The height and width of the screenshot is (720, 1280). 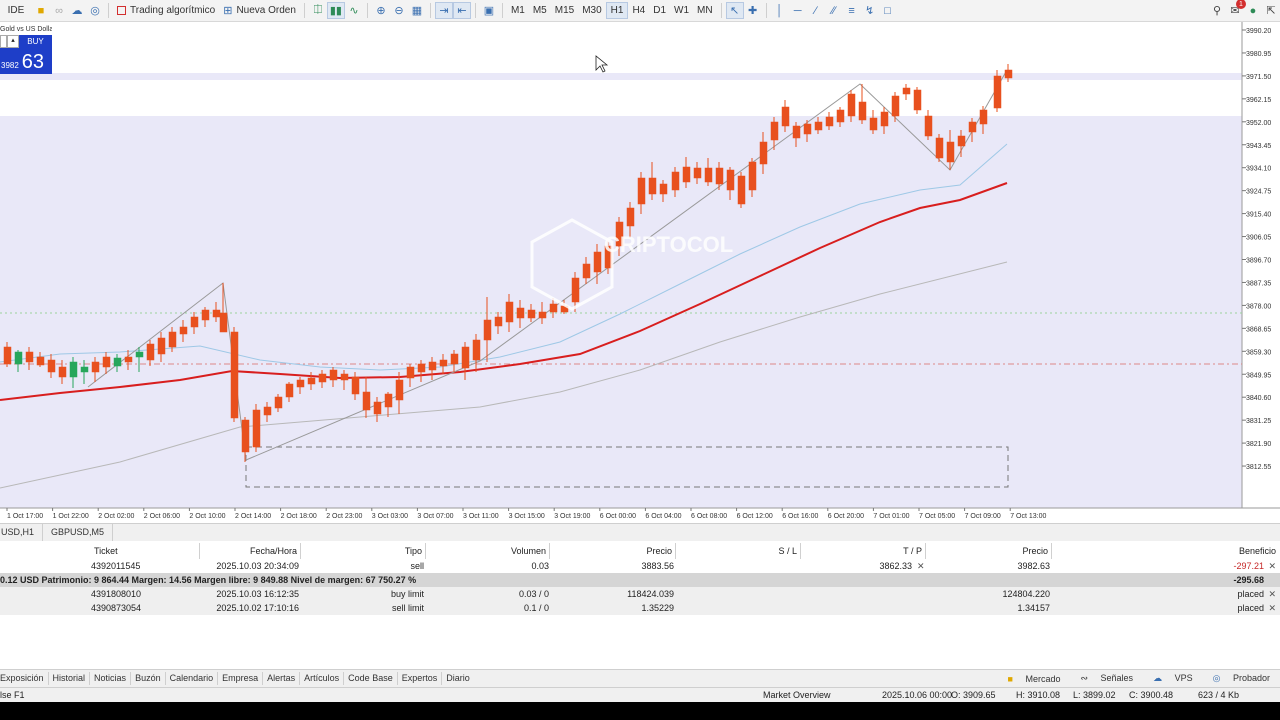 I want to click on position-tp: 3862.33, so click(x=895, y=566).